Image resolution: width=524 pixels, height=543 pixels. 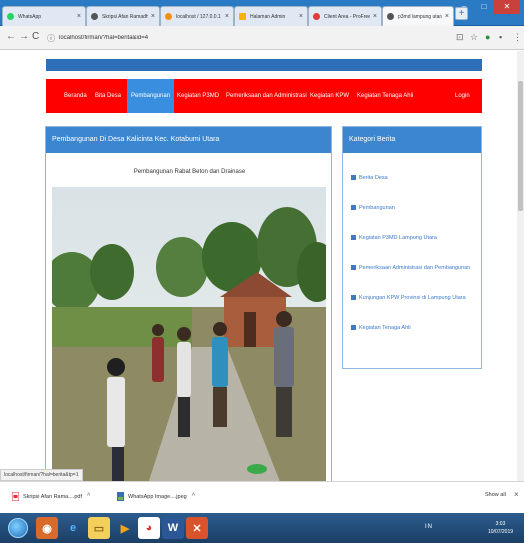 I want to click on category-kunjungan-kpw: Kunjungan KPW Provinsi di Lampung Utara, so click(x=413, y=298).